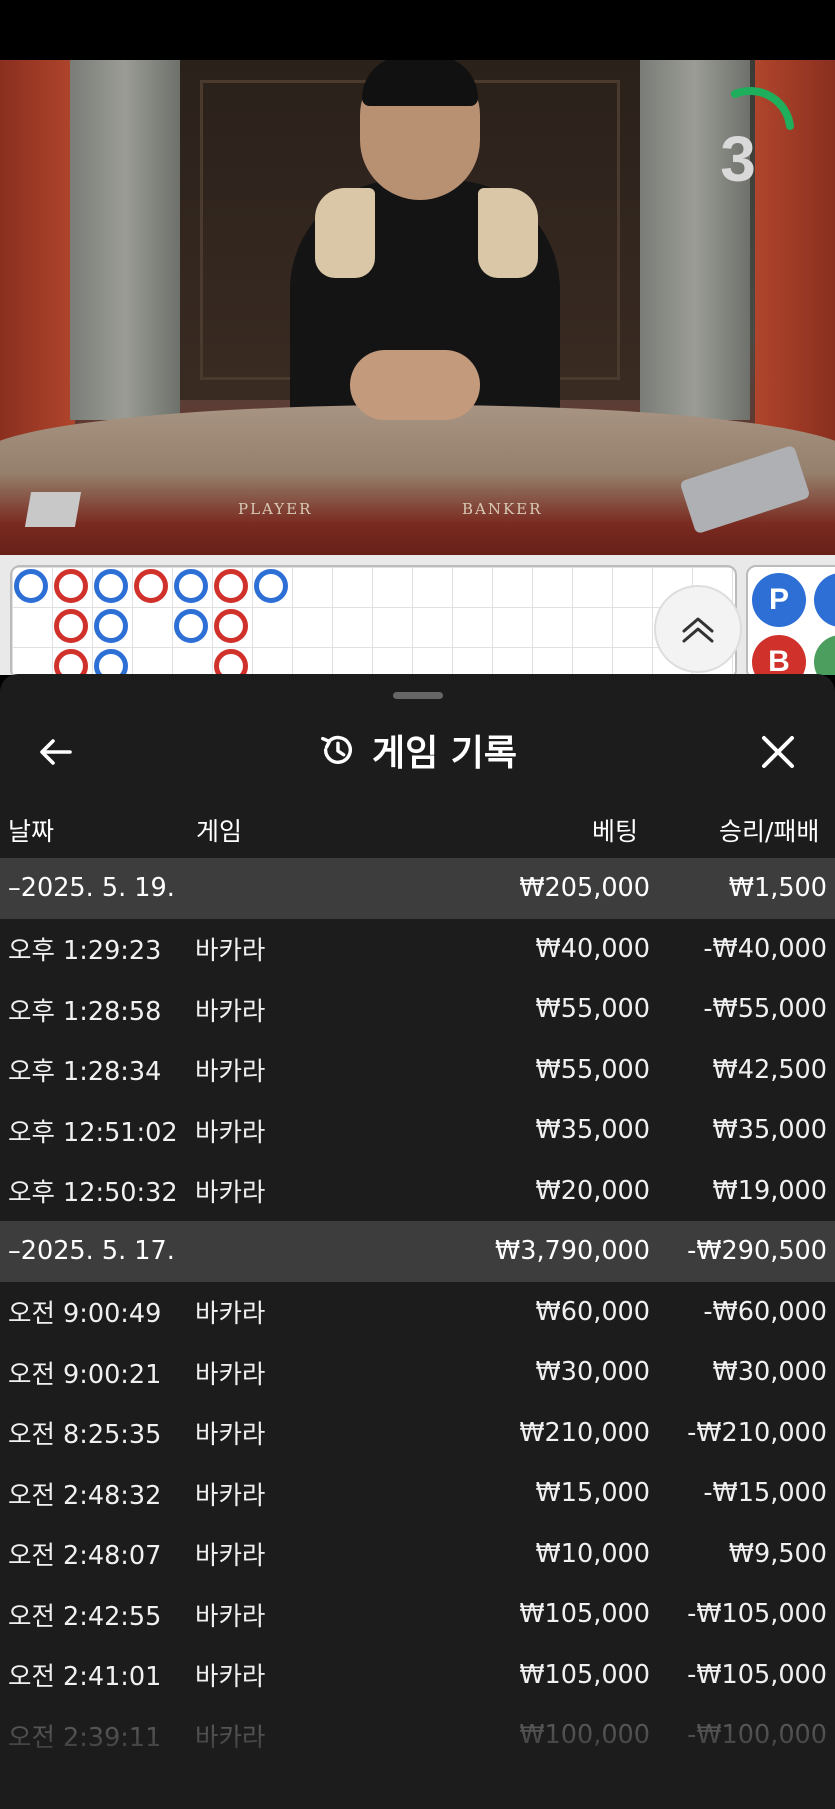 The image size is (835, 1809). What do you see at coordinates (769, 1190) in the screenshot?
I see `row-result: ₩19,000` at bounding box center [769, 1190].